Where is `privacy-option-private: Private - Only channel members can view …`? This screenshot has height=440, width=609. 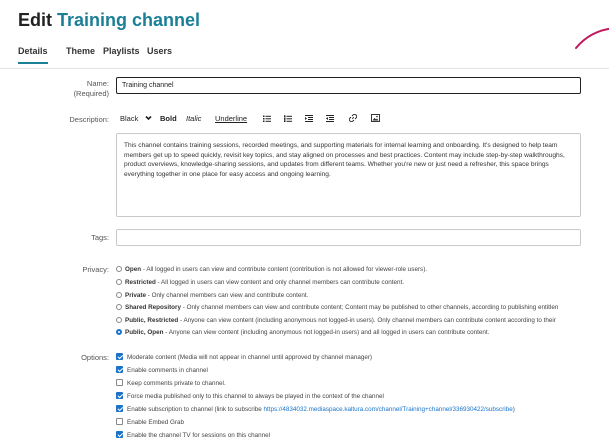 privacy-option-private: Private - Only channel members can view … is located at coordinates (212, 295).